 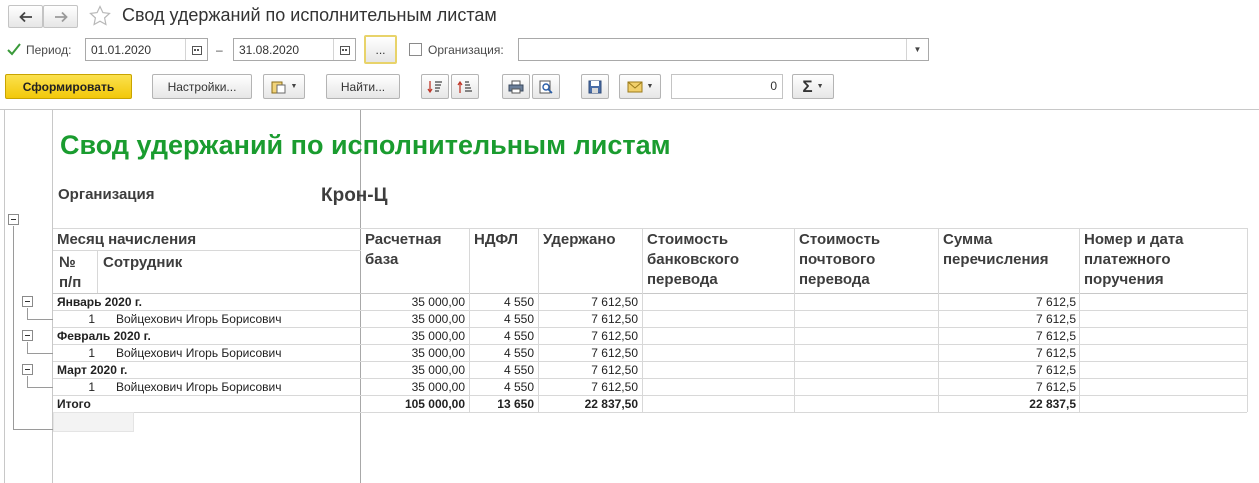 What do you see at coordinates (284, 86) in the screenshot?
I see `variants-button: ▼` at bounding box center [284, 86].